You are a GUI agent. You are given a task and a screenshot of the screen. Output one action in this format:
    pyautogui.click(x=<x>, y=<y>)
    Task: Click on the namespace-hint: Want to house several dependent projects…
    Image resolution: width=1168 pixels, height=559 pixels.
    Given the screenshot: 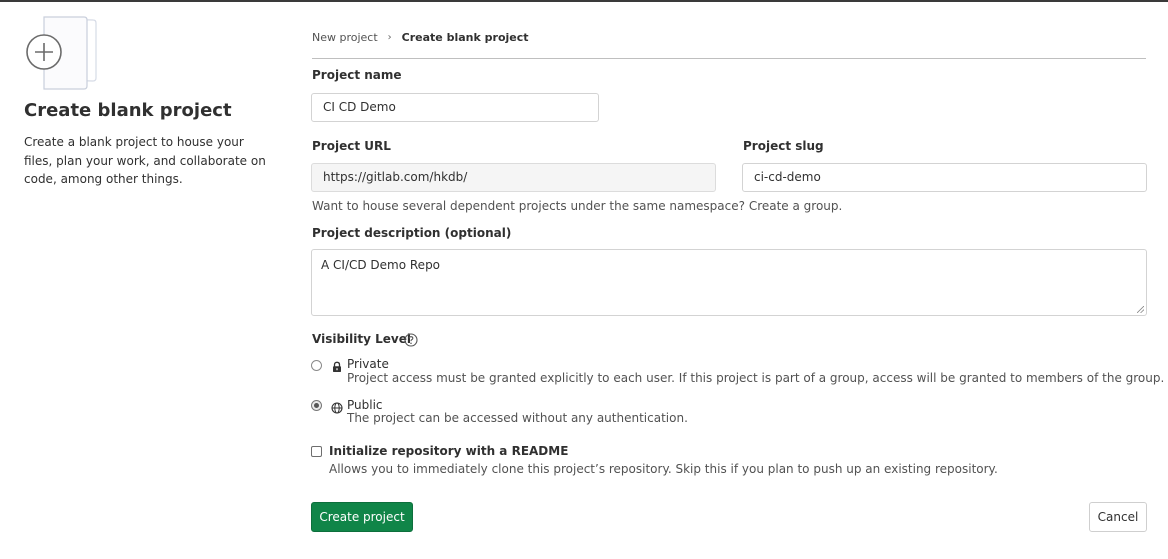 What is the action you would take?
    pyautogui.click(x=577, y=206)
    